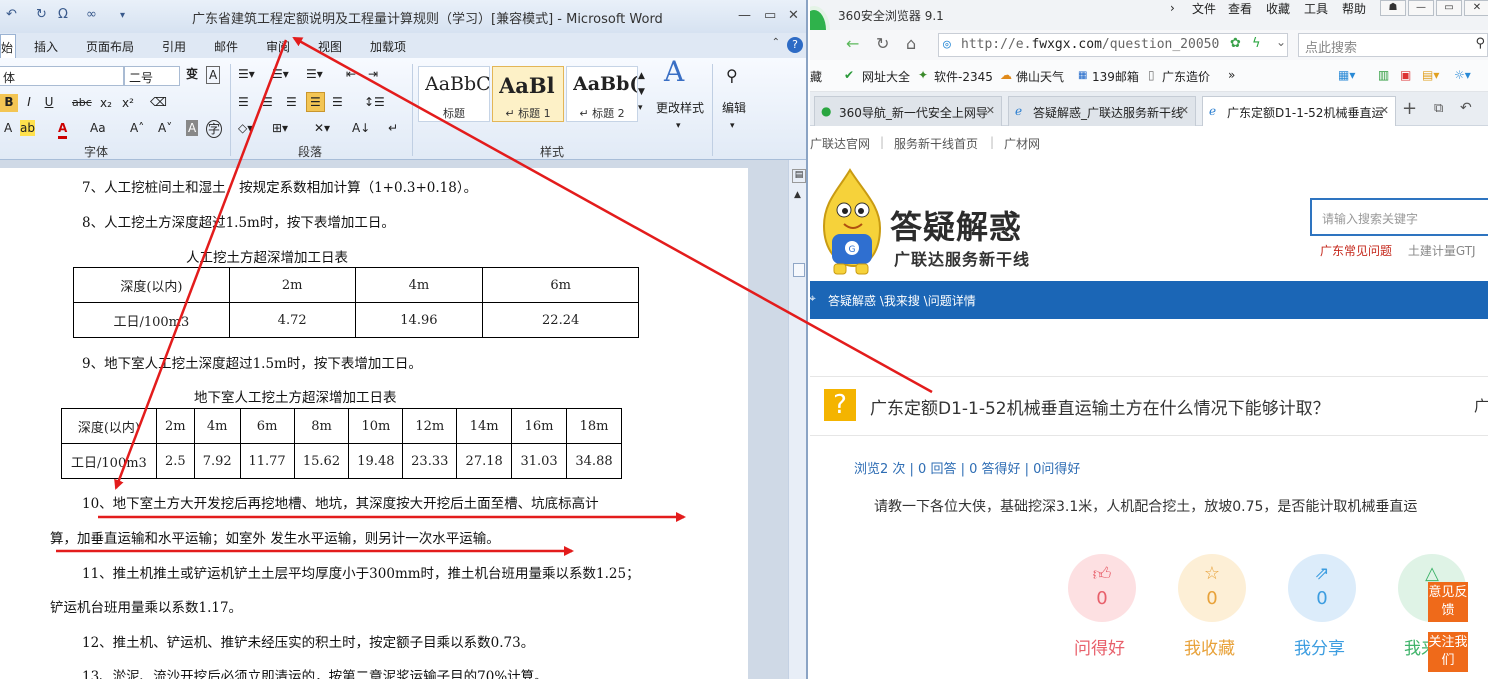 This screenshot has height=679, width=1488. I want to click on decrease-indent-icon: ⇤, so click(351, 74).